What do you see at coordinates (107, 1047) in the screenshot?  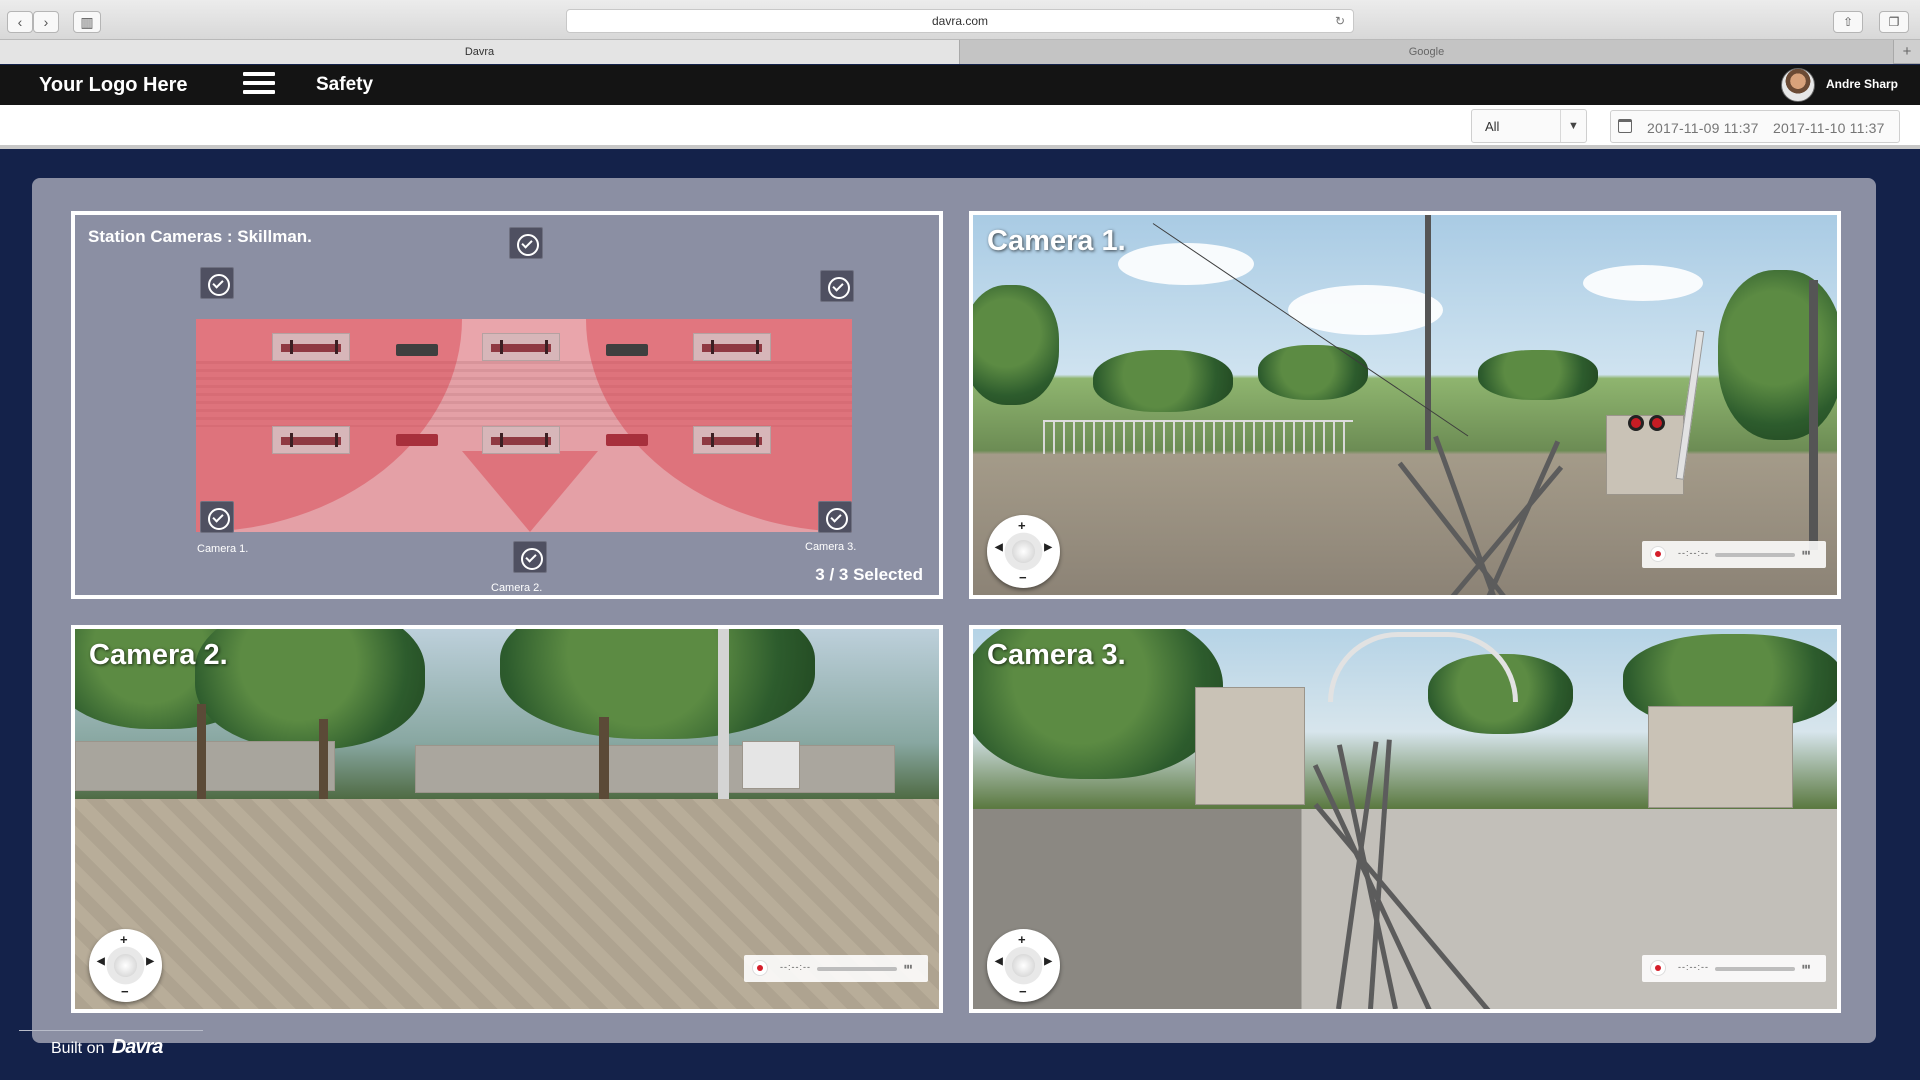 I see `footer-brand: Built on Davra` at bounding box center [107, 1047].